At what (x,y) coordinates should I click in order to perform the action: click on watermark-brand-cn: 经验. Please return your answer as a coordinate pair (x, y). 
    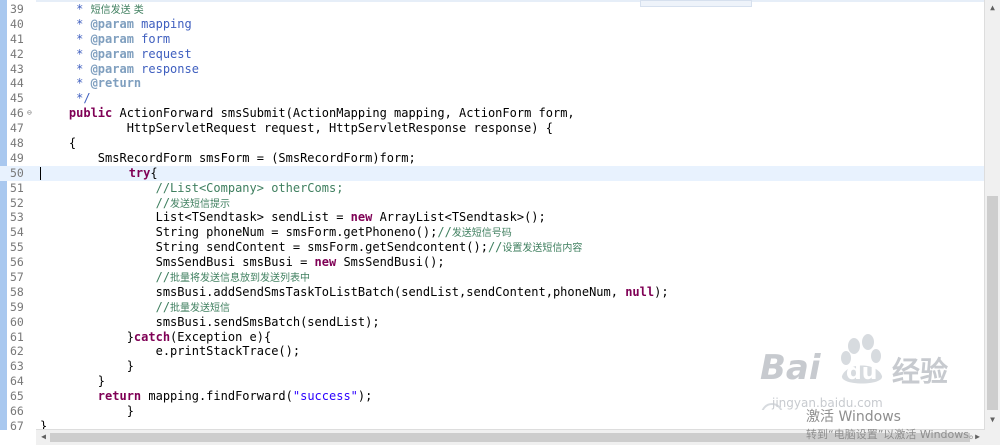
    Looking at the image, I should click on (920, 371).